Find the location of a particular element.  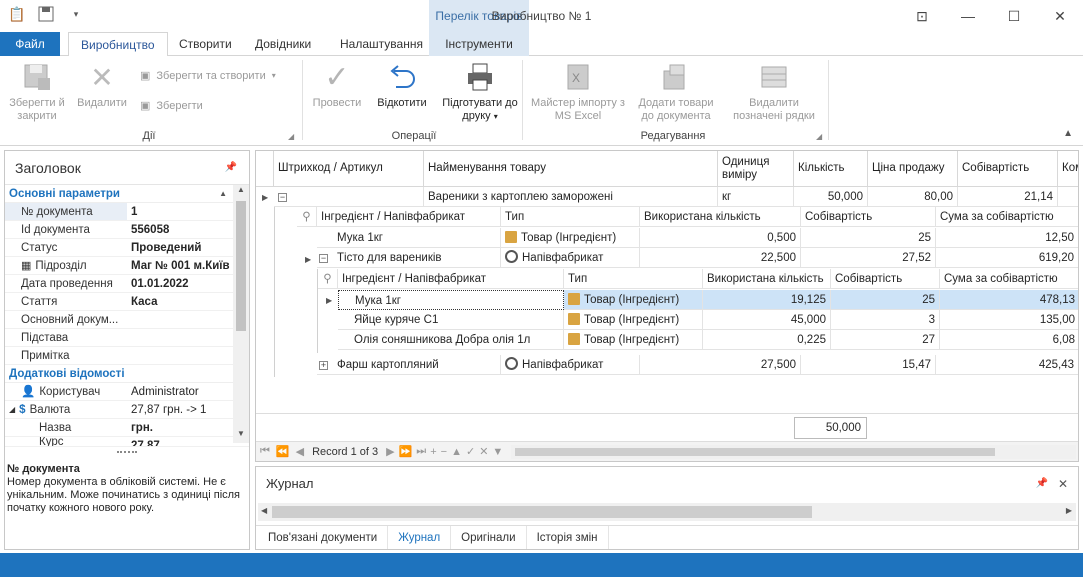

cell-comment is located at coordinates (1068, 197).